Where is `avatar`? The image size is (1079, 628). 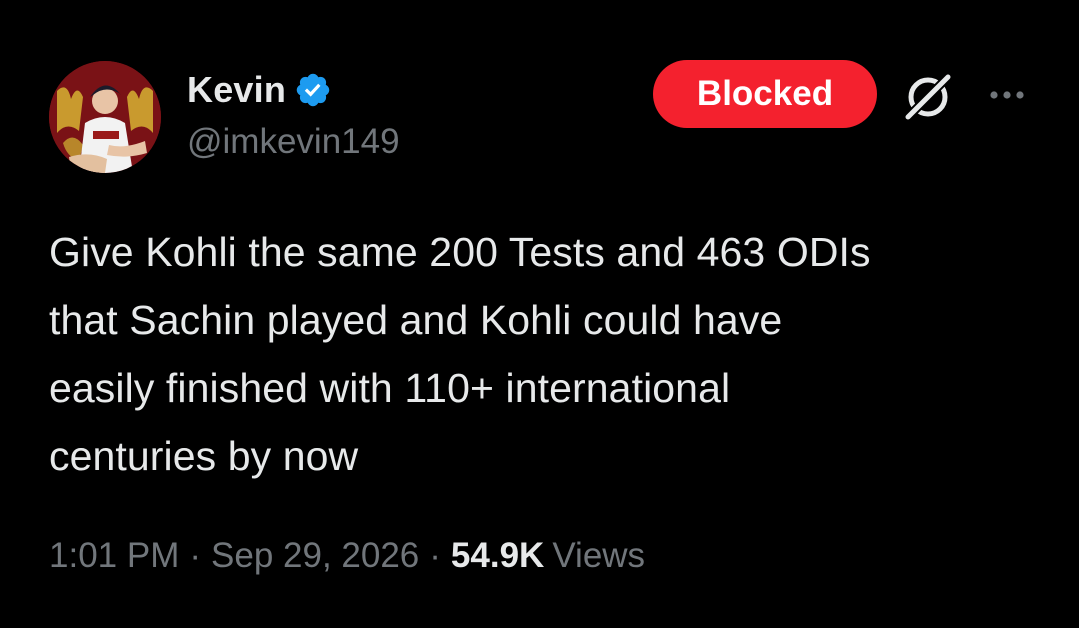 avatar is located at coordinates (105, 117).